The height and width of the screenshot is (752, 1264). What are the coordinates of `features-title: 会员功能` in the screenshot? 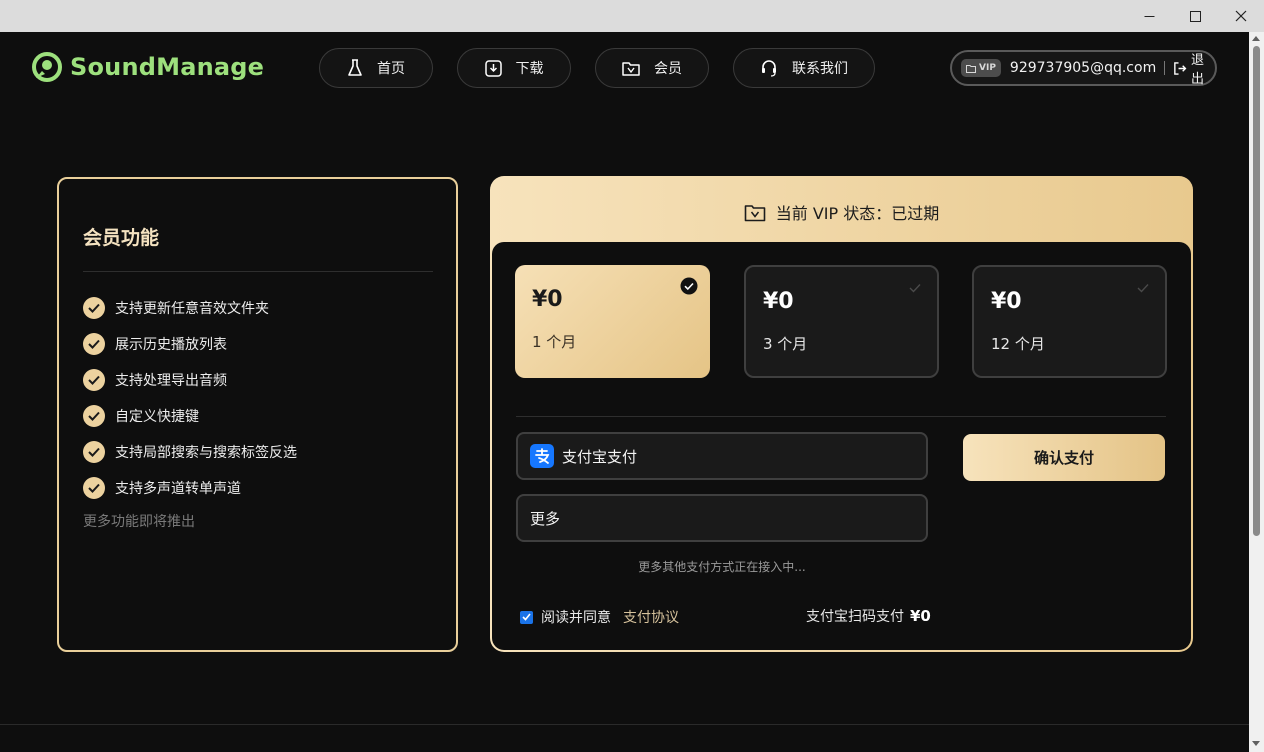 It's located at (121, 238).